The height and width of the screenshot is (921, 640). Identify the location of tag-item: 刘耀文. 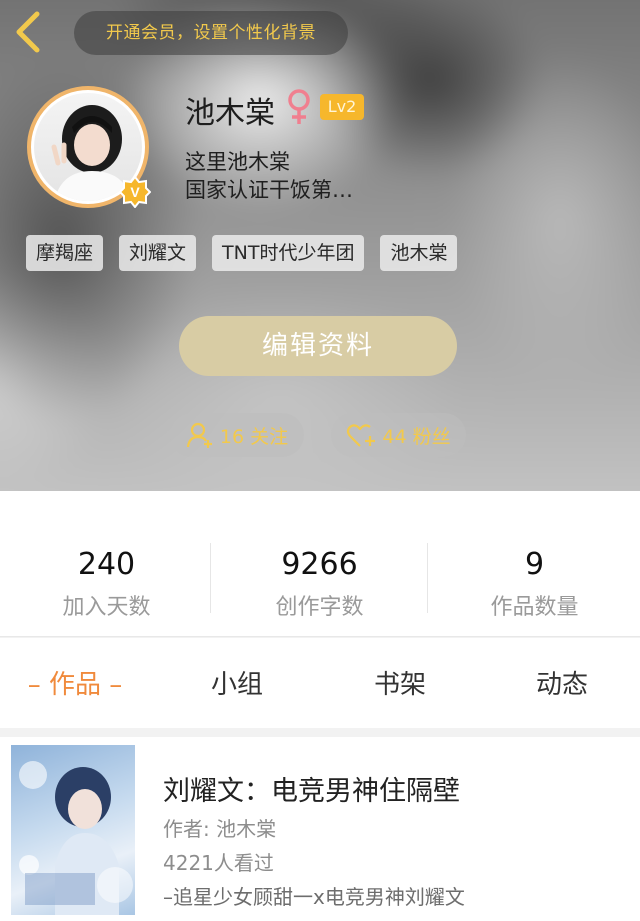
(158, 253).